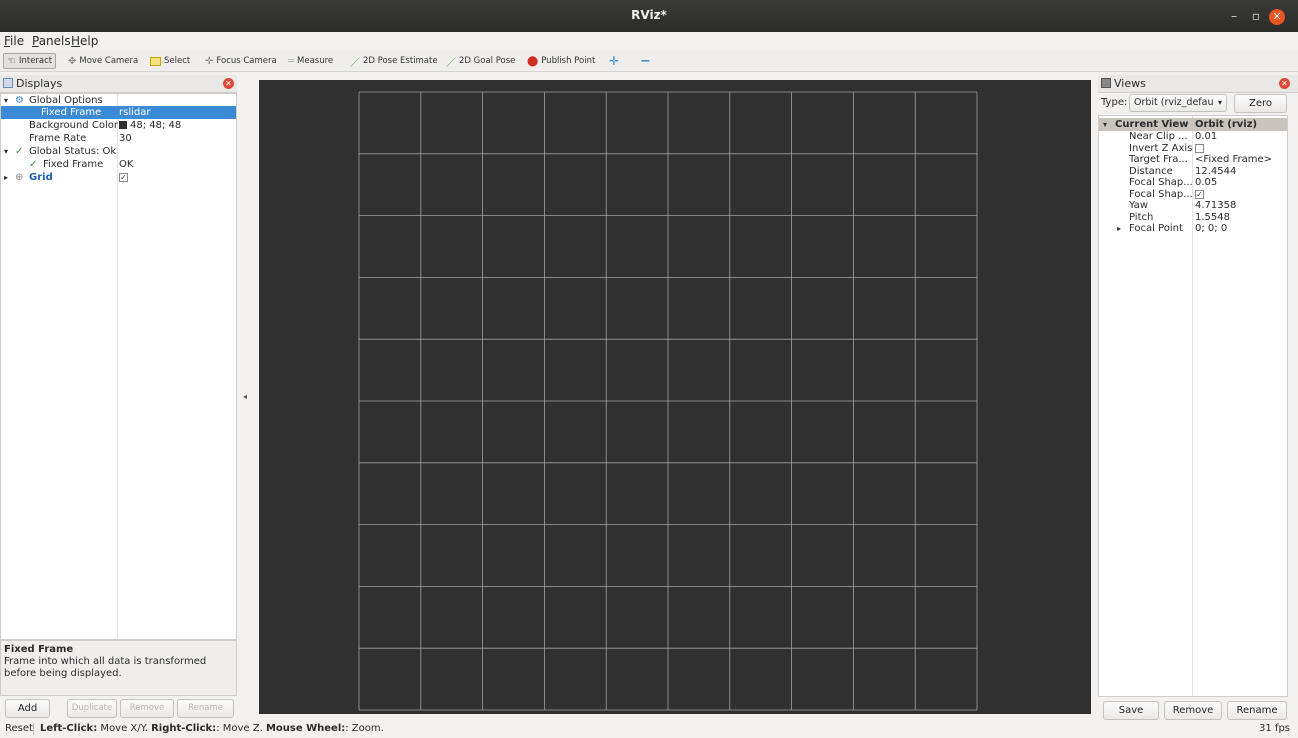 The height and width of the screenshot is (738, 1298). I want to click on menu-bar: File Panels Help, so click(649, 41).